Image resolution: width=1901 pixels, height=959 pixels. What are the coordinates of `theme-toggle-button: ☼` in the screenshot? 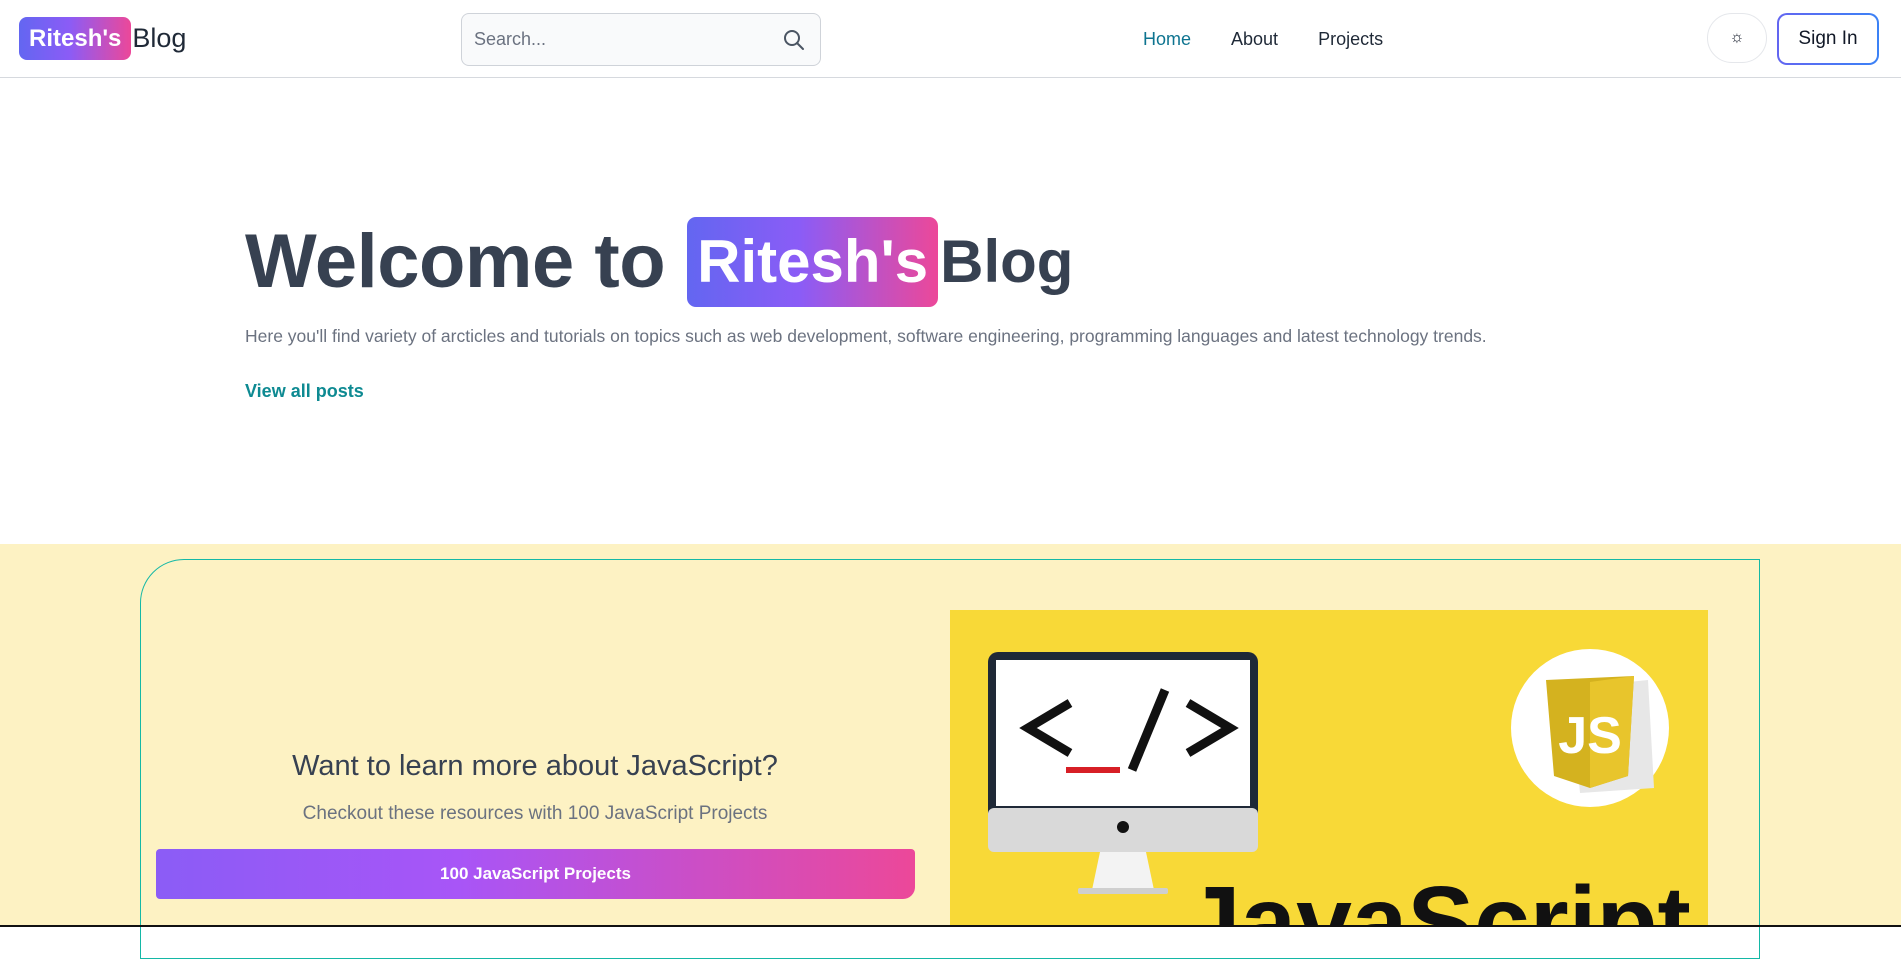 It's located at (1737, 38).